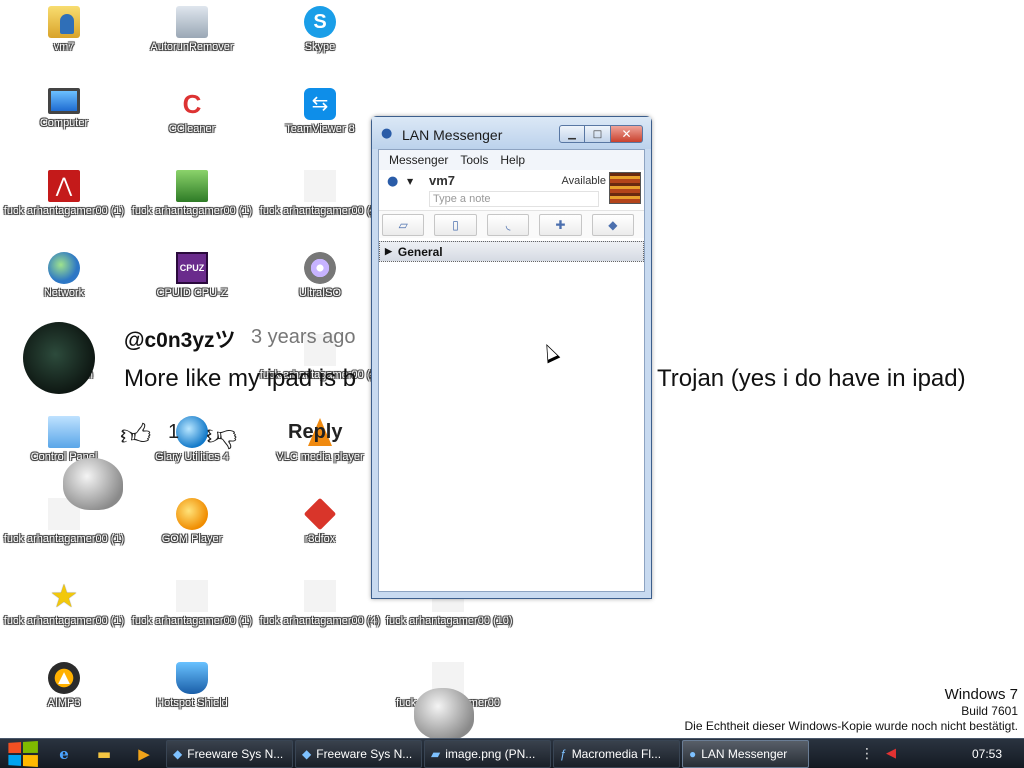  What do you see at coordinates (64, 432) in the screenshot?
I see `control-panel-icon` at bounding box center [64, 432].